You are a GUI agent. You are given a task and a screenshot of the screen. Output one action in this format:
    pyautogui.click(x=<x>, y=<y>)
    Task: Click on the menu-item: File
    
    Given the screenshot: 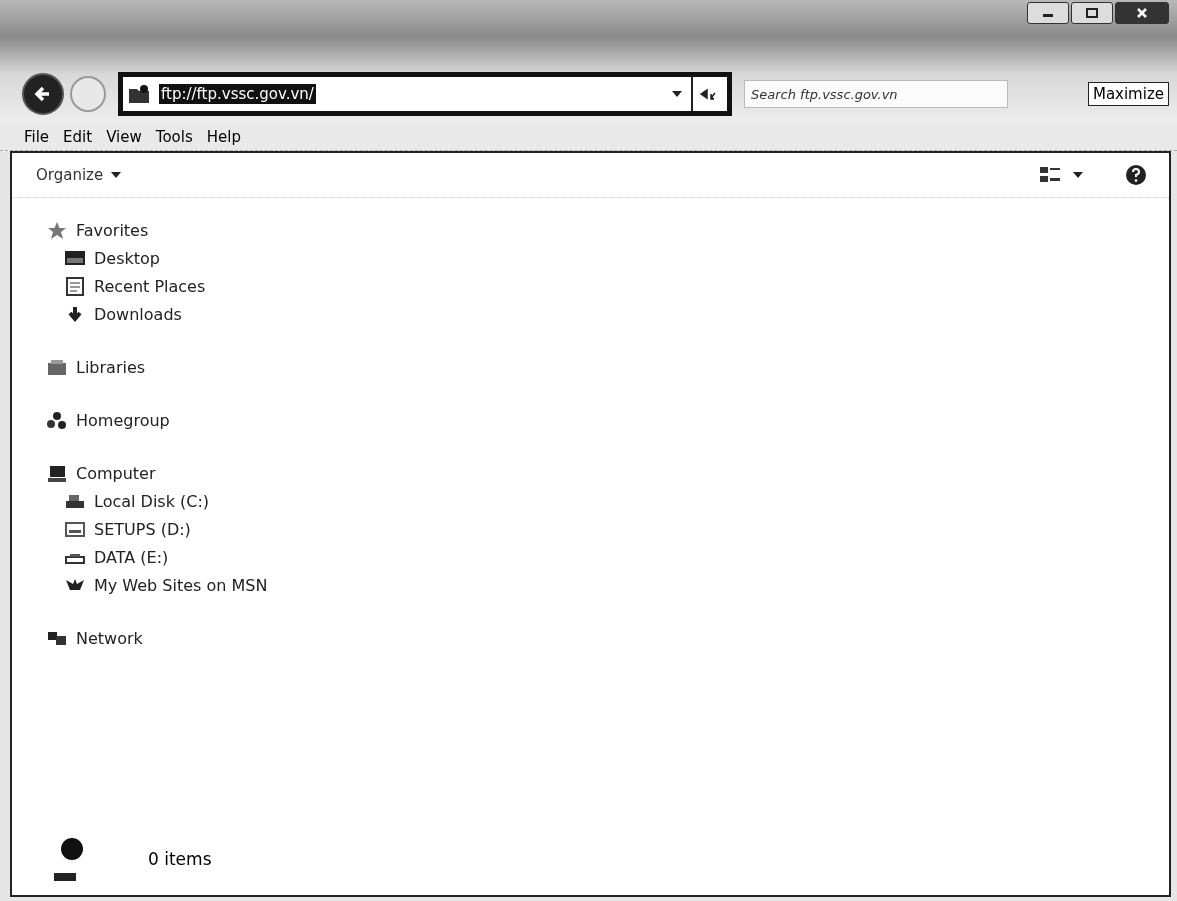 What is the action you would take?
    pyautogui.click(x=37, y=137)
    